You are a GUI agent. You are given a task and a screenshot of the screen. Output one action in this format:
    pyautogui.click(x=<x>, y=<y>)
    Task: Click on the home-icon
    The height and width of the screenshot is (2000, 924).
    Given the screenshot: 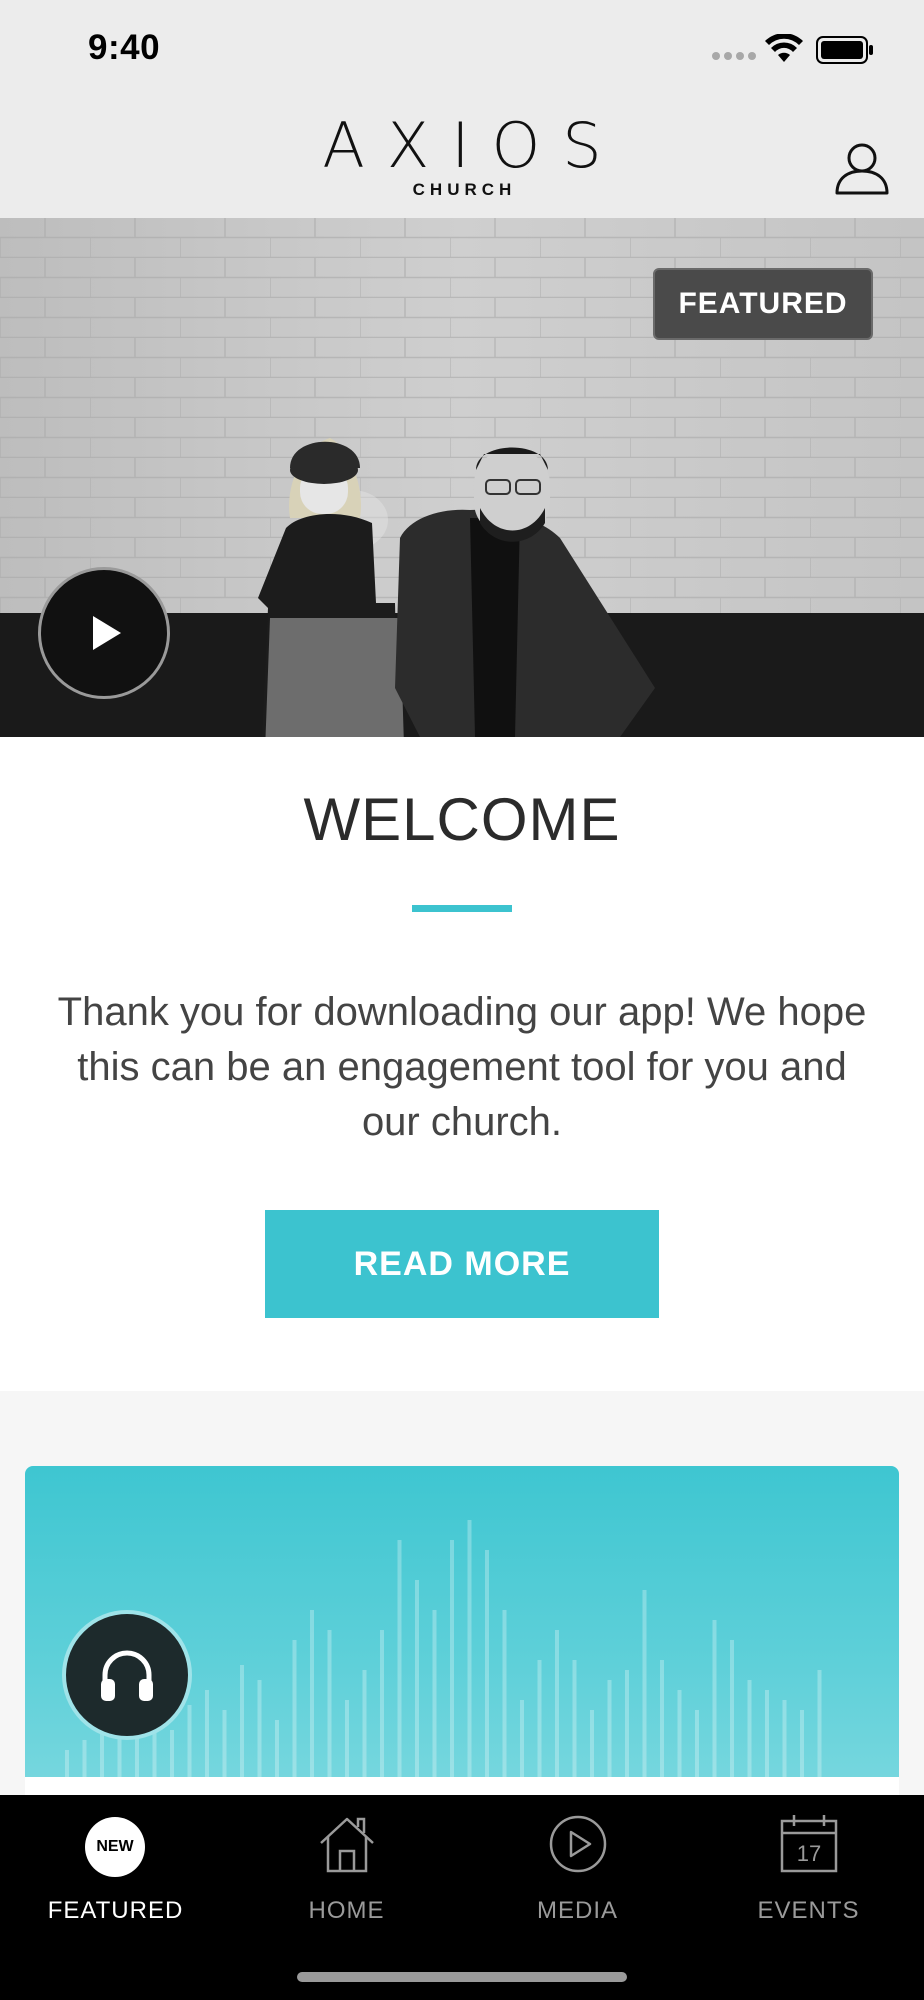 What is the action you would take?
    pyautogui.click(x=347, y=1845)
    